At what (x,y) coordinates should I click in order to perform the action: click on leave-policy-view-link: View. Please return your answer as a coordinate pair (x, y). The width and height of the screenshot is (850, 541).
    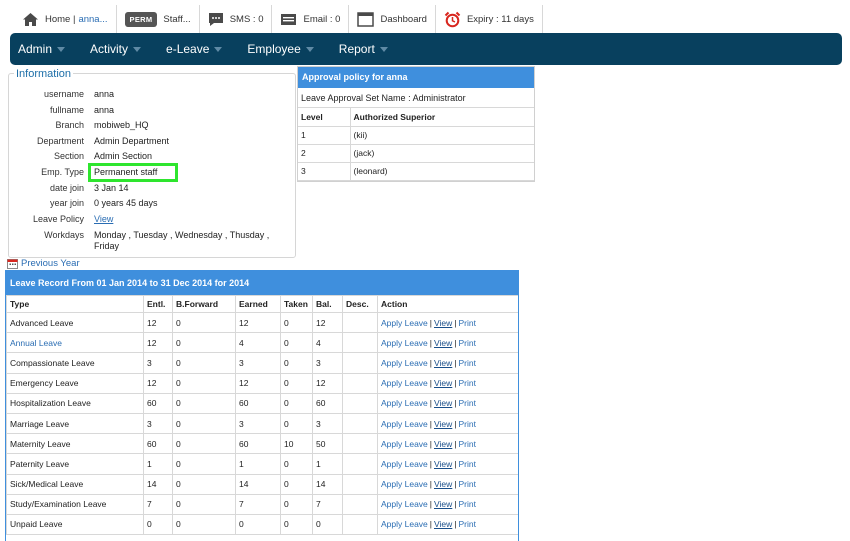
    Looking at the image, I should click on (103, 219).